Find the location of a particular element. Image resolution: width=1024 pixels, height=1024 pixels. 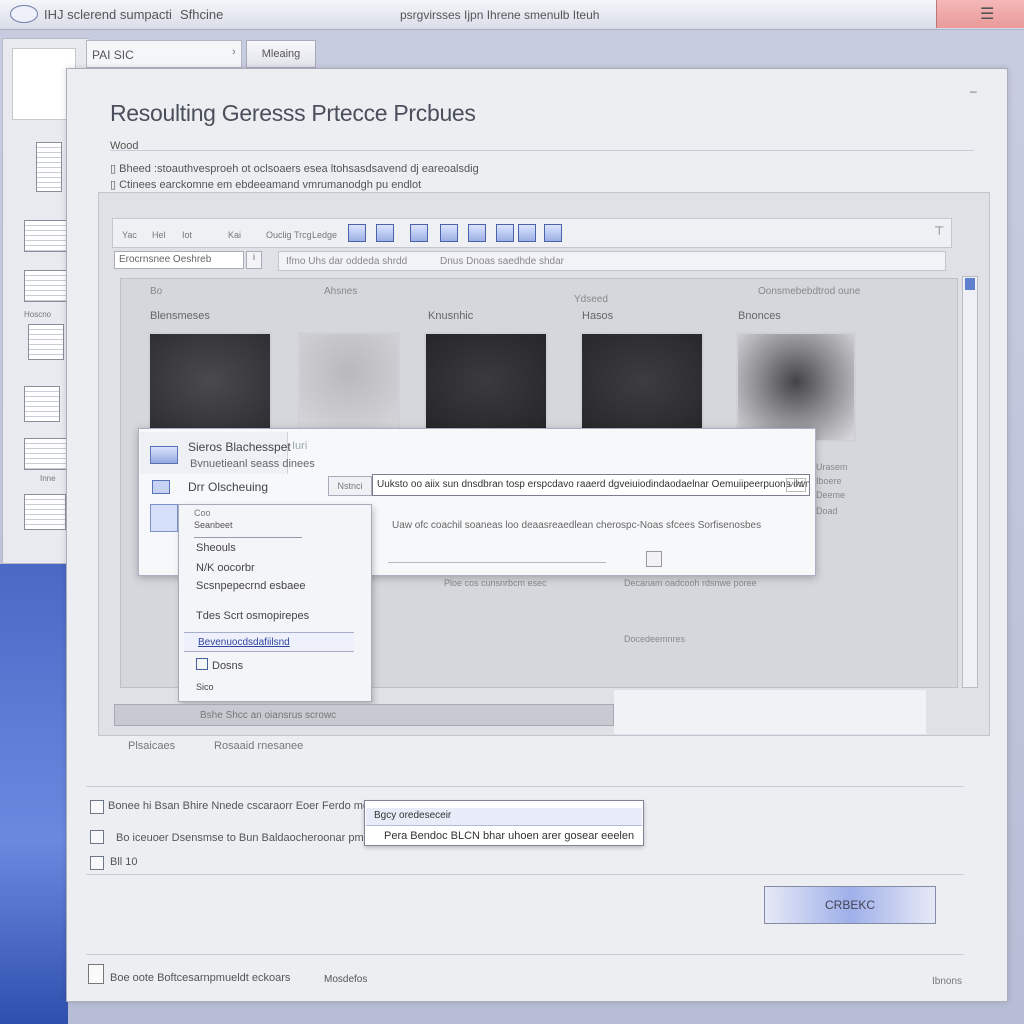

toolbar-label: Kai is located at coordinates (234, 235).